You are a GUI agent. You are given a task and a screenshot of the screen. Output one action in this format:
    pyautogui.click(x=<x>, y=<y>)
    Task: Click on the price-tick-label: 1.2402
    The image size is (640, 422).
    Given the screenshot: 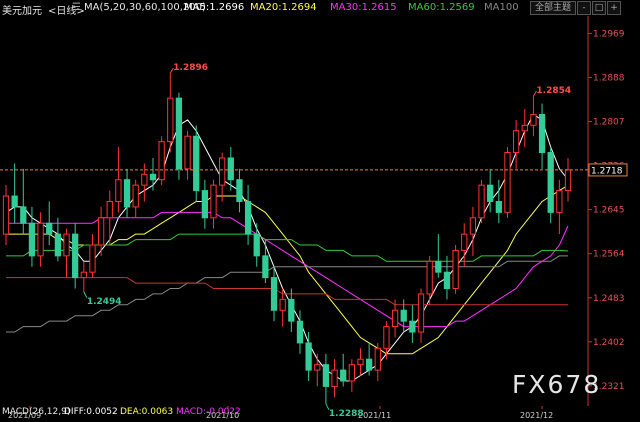 What is the action you would take?
    pyautogui.click(x=609, y=343)
    